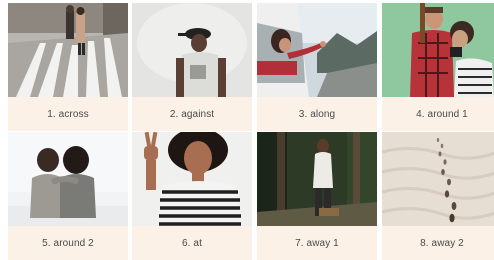 The width and height of the screenshot is (494, 260). I want to click on card-along: 3. along, so click(317, 67).